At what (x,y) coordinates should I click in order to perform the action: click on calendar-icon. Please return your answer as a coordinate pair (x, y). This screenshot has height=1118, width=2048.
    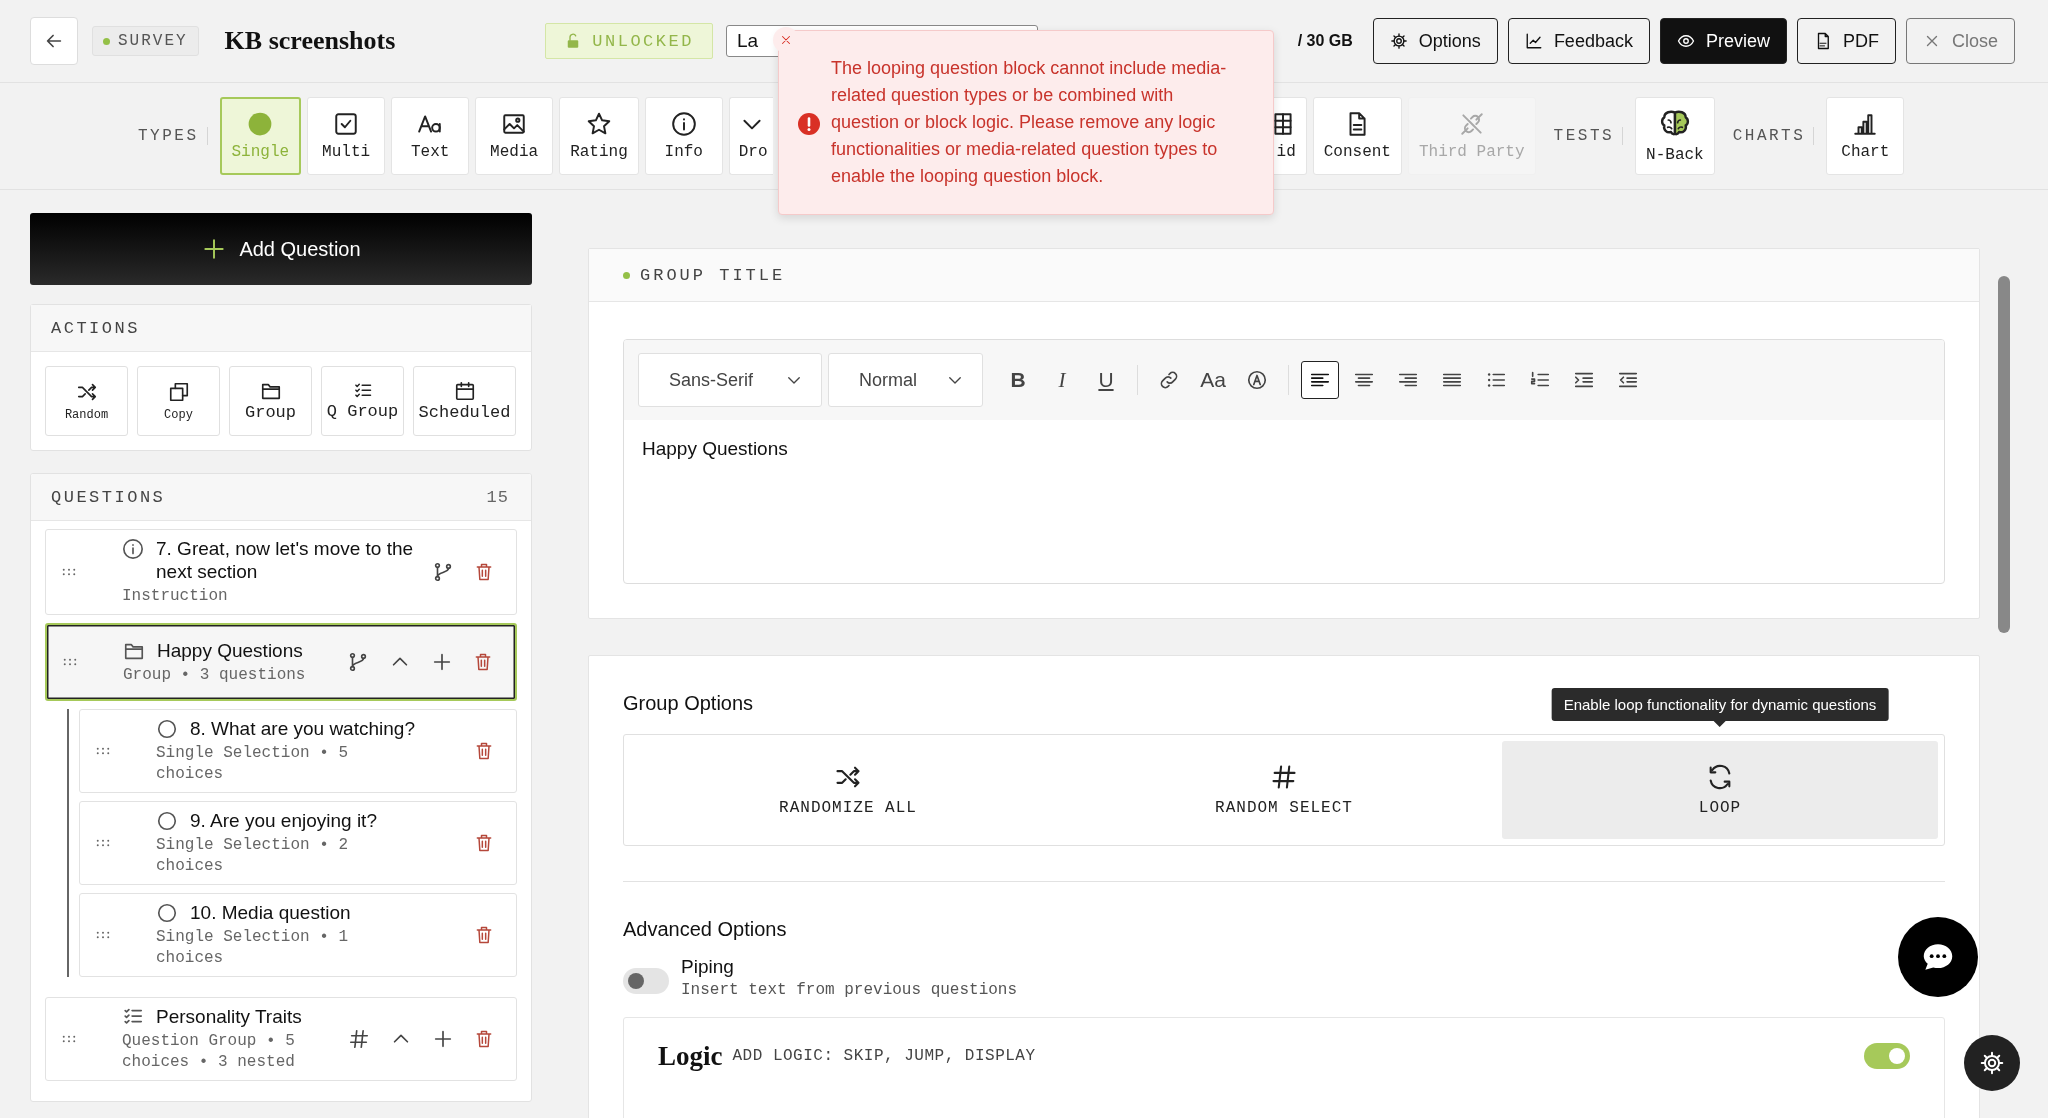
    Looking at the image, I should click on (464, 391).